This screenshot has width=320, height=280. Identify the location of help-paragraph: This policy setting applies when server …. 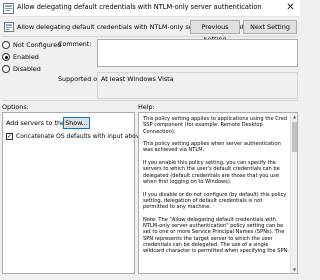
(212, 147).